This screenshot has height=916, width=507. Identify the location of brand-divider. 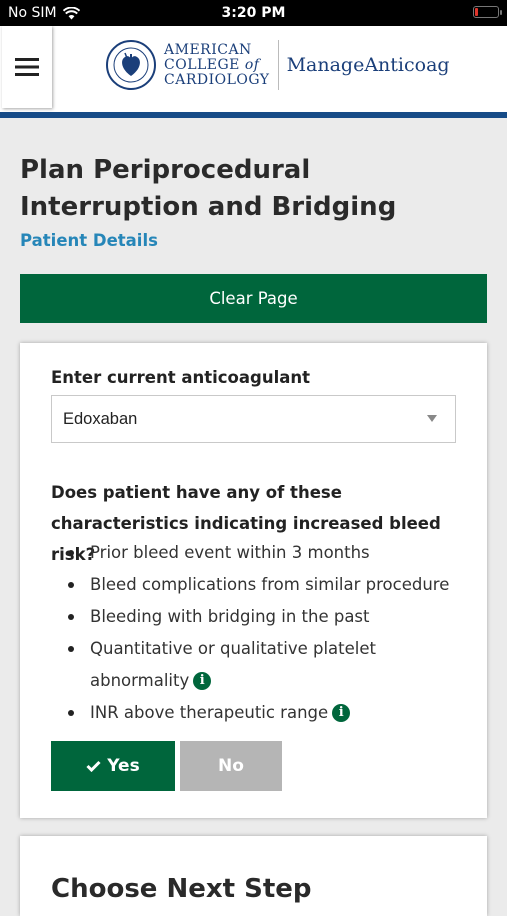
(278, 65).